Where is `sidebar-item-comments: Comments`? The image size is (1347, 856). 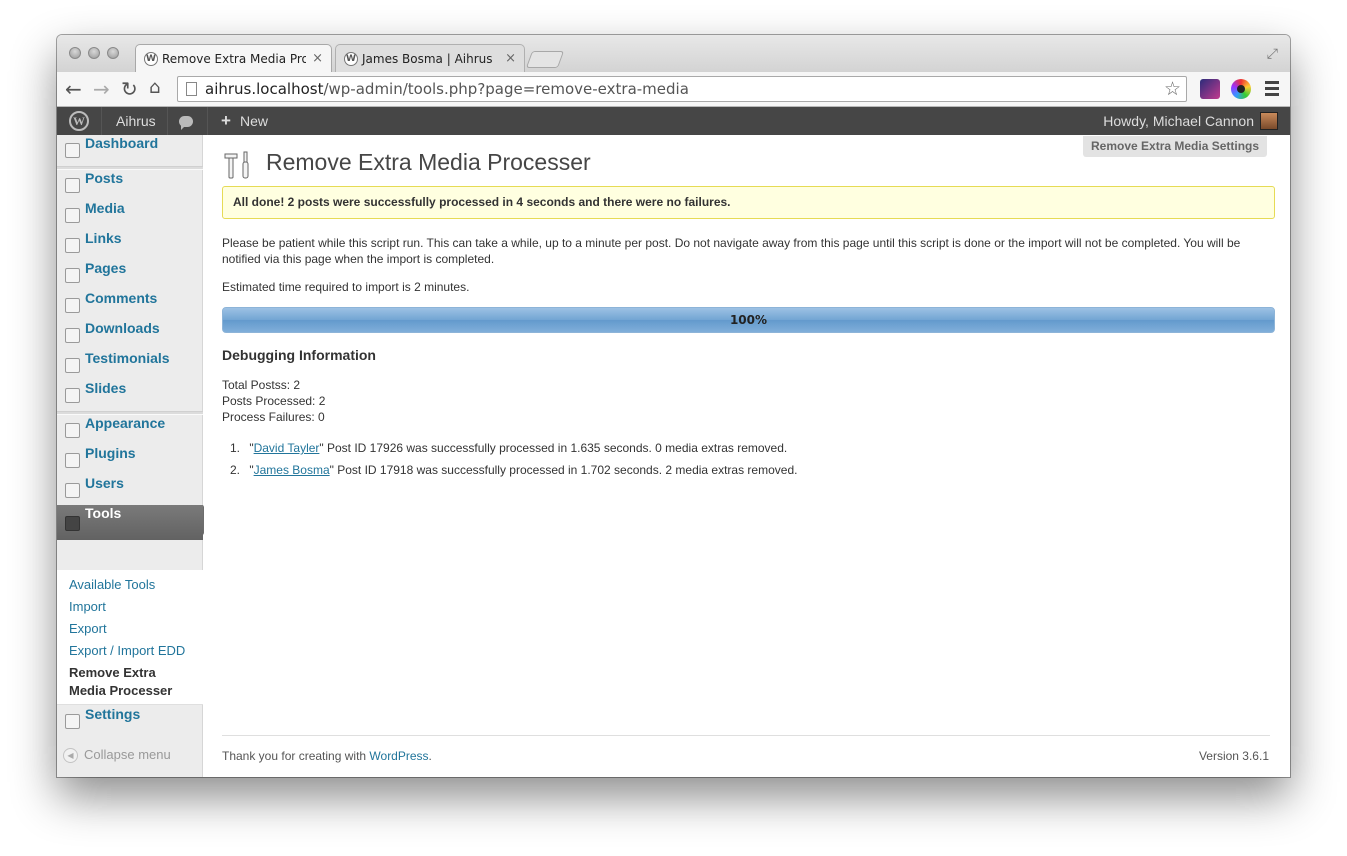 sidebar-item-comments: Comments is located at coordinates (130, 305).